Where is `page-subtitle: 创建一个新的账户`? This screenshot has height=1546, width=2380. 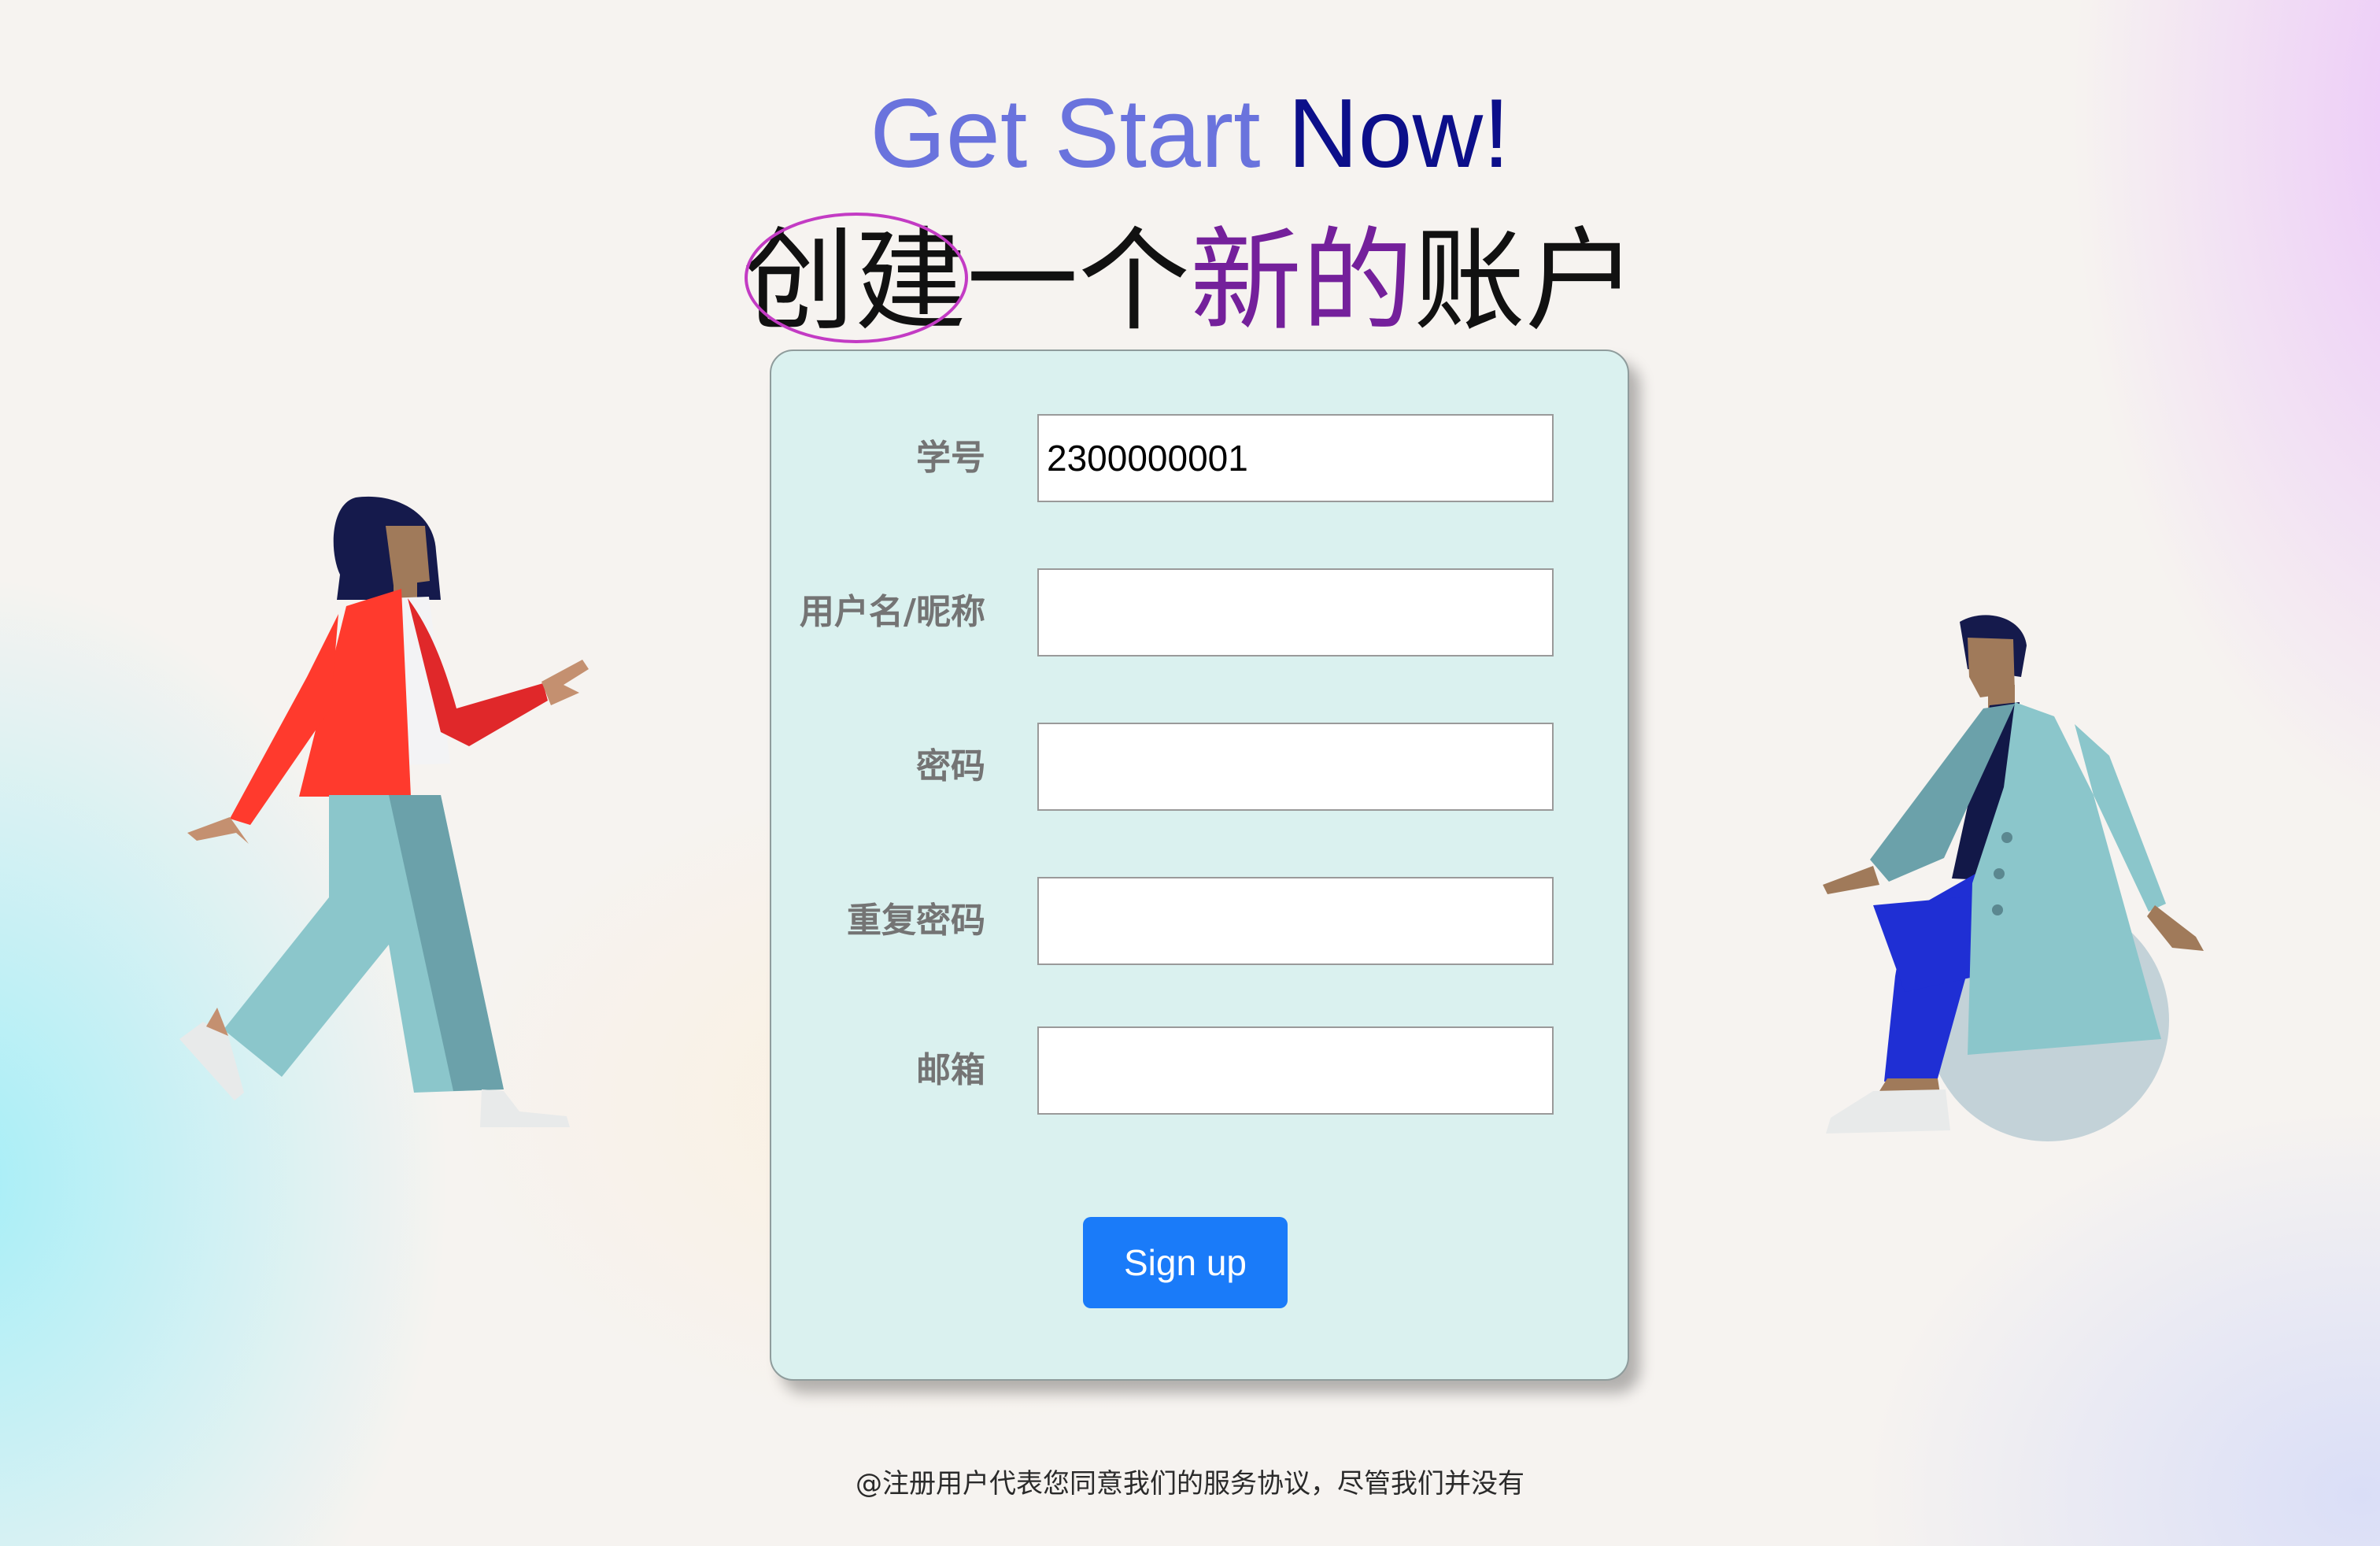 page-subtitle: 创建一个新的账户 is located at coordinates (1190, 282).